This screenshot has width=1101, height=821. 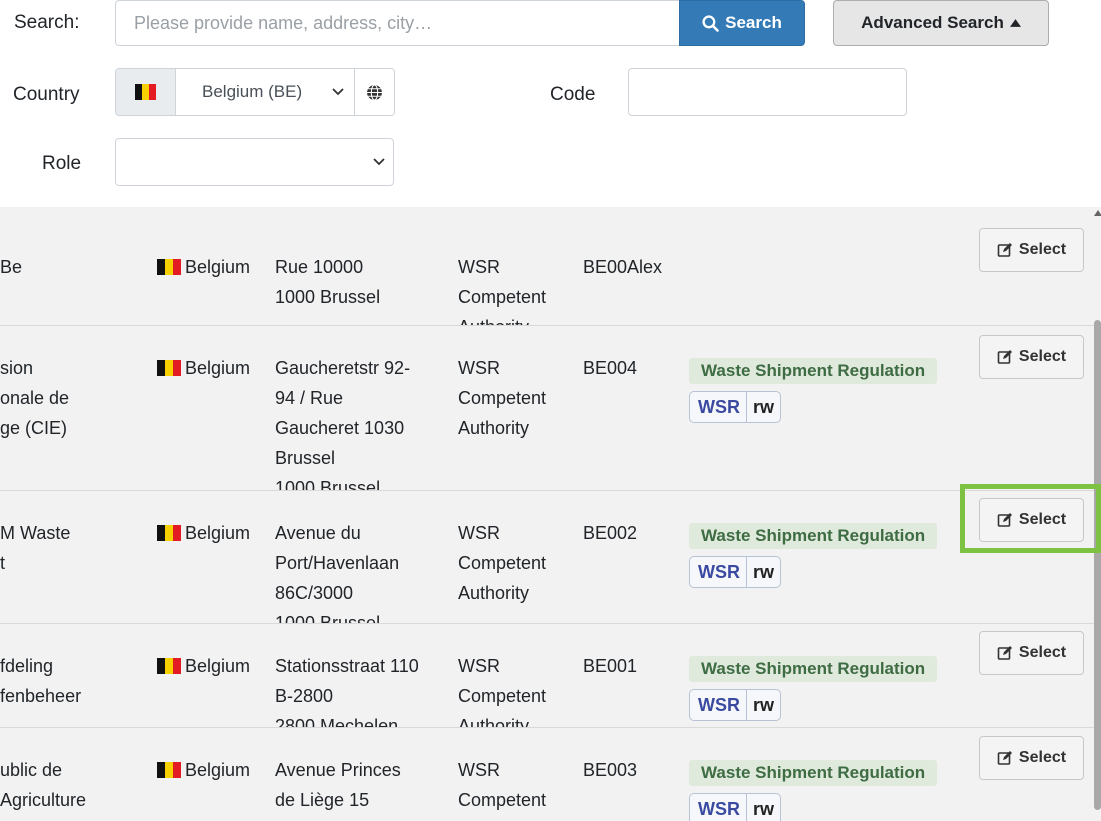 What do you see at coordinates (34, 428) in the screenshot?
I see `cell-line: ge (CIE)` at bounding box center [34, 428].